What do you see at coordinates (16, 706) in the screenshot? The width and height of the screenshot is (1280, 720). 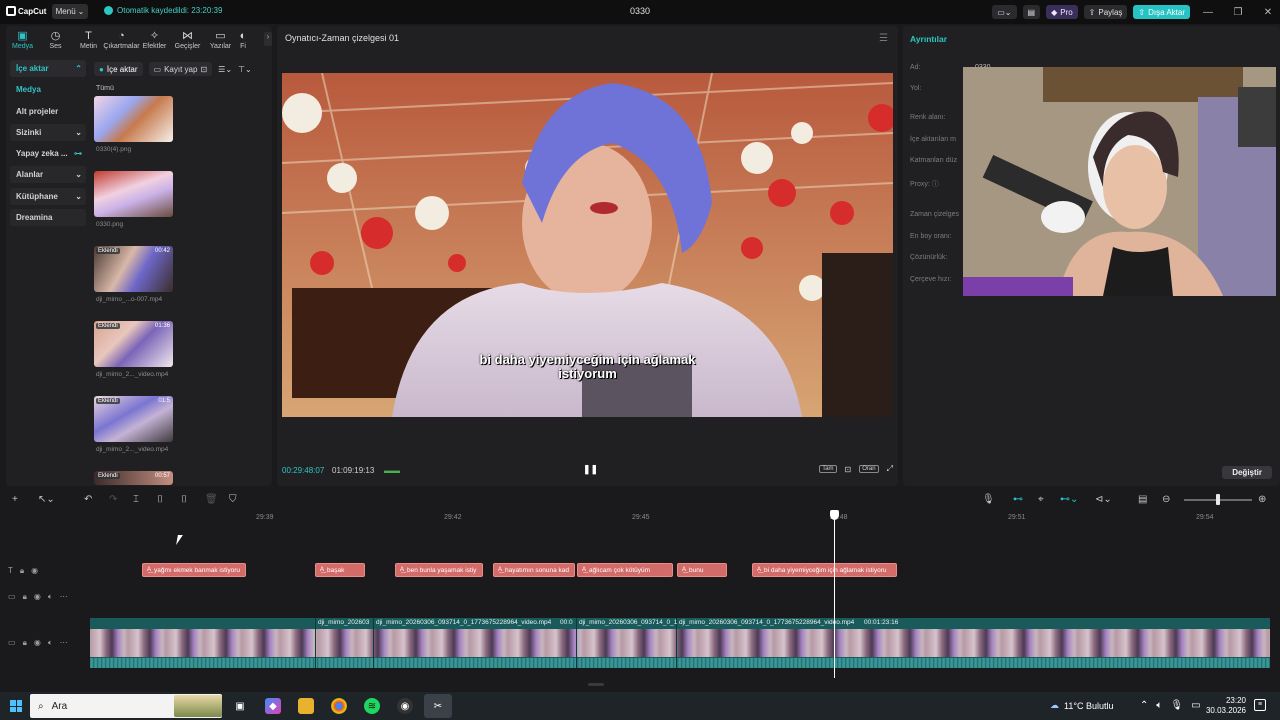 I see `windows-start-icon` at bounding box center [16, 706].